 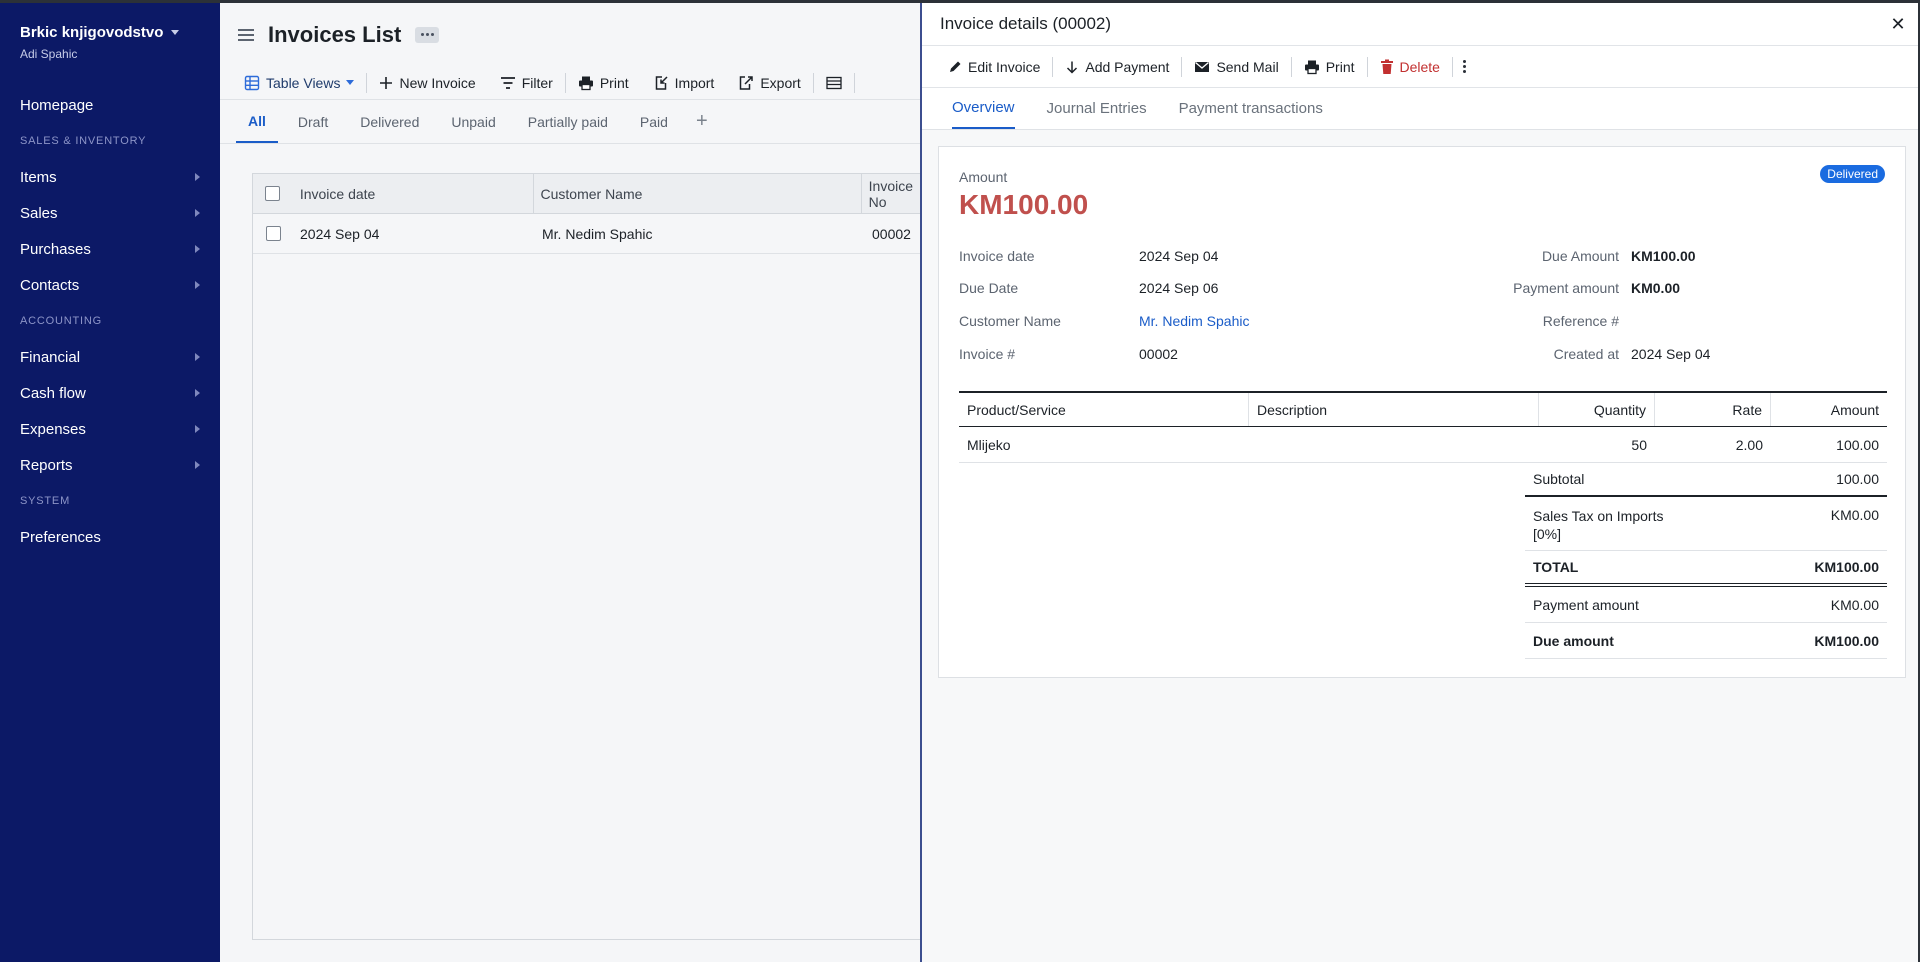 What do you see at coordinates (1247, 66) in the screenshot?
I see `send-mail-label: Send Mail` at bounding box center [1247, 66].